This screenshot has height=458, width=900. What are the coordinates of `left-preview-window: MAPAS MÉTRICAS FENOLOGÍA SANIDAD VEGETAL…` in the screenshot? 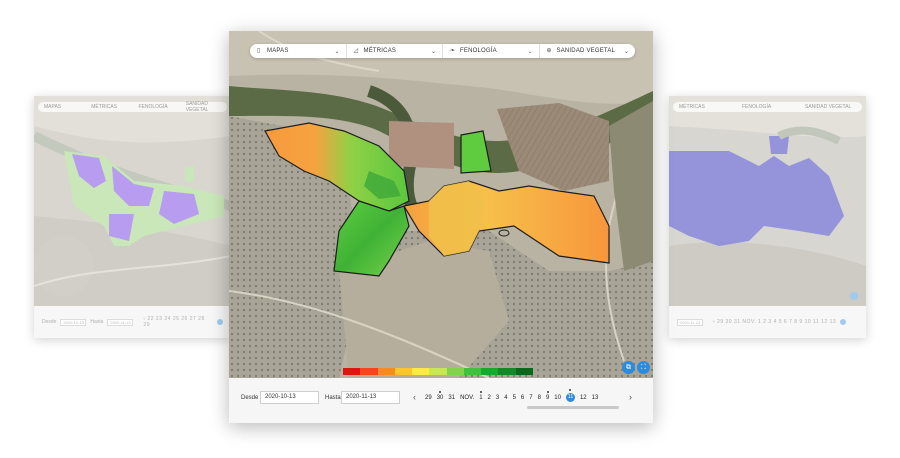 It's located at (132, 217).